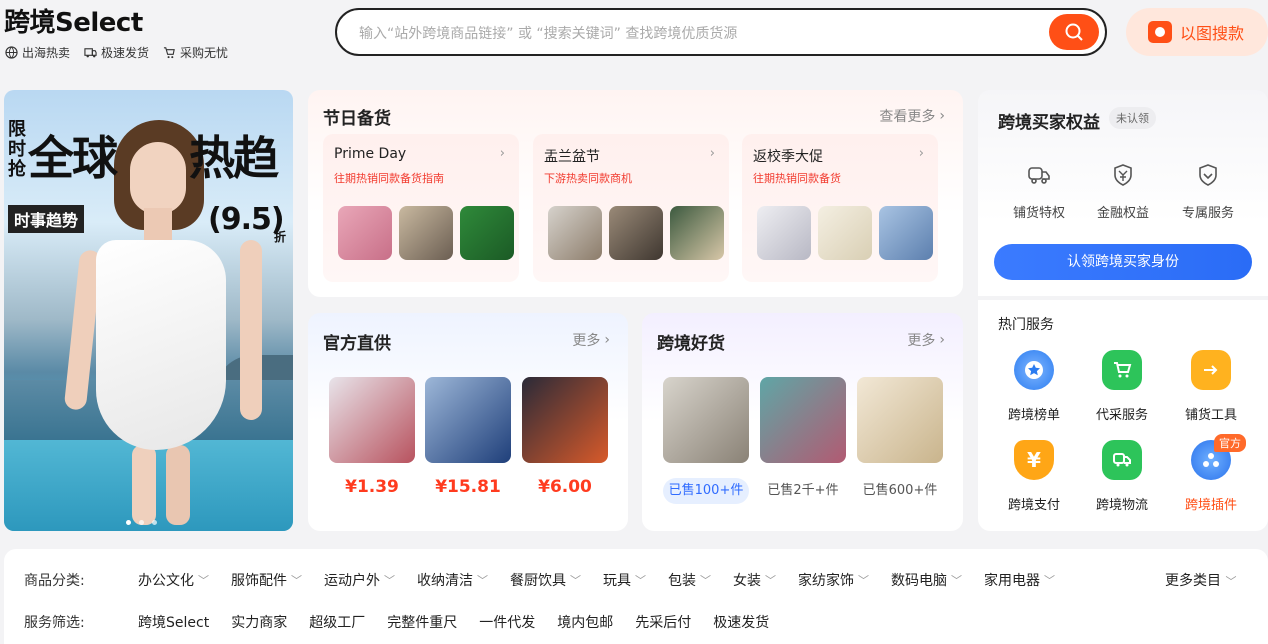  Describe the element at coordinates (741, 622) in the screenshot. I see `service-filter-item: 极速发货` at that location.